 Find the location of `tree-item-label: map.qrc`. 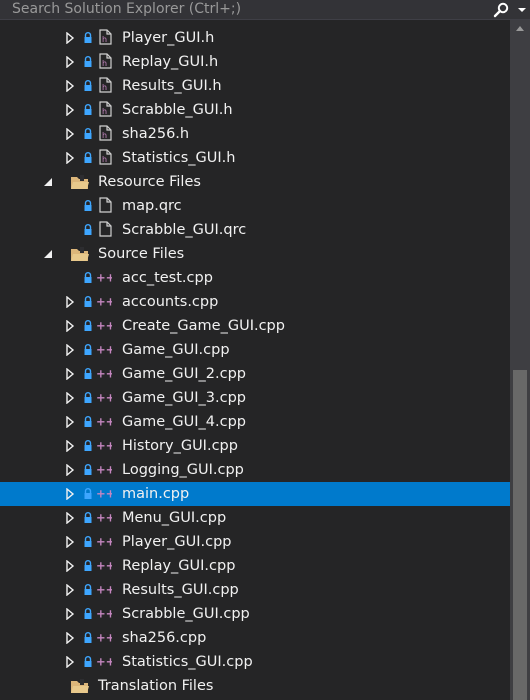

tree-item-label: map.qrc is located at coordinates (152, 206).